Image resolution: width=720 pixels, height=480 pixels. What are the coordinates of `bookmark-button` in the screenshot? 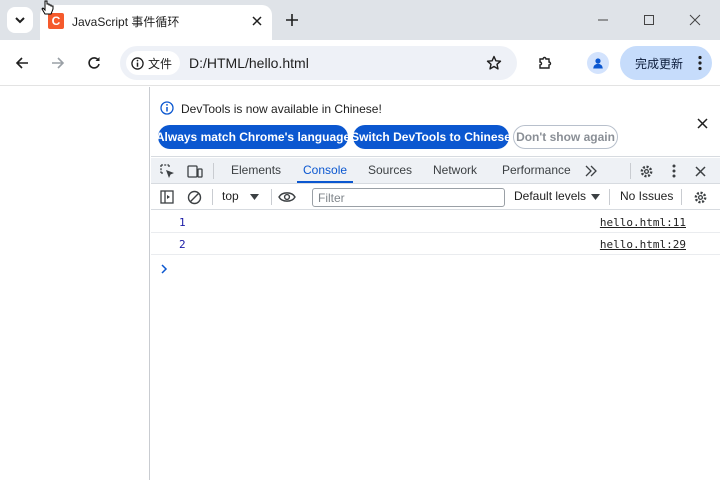 It's located at (494, 63).